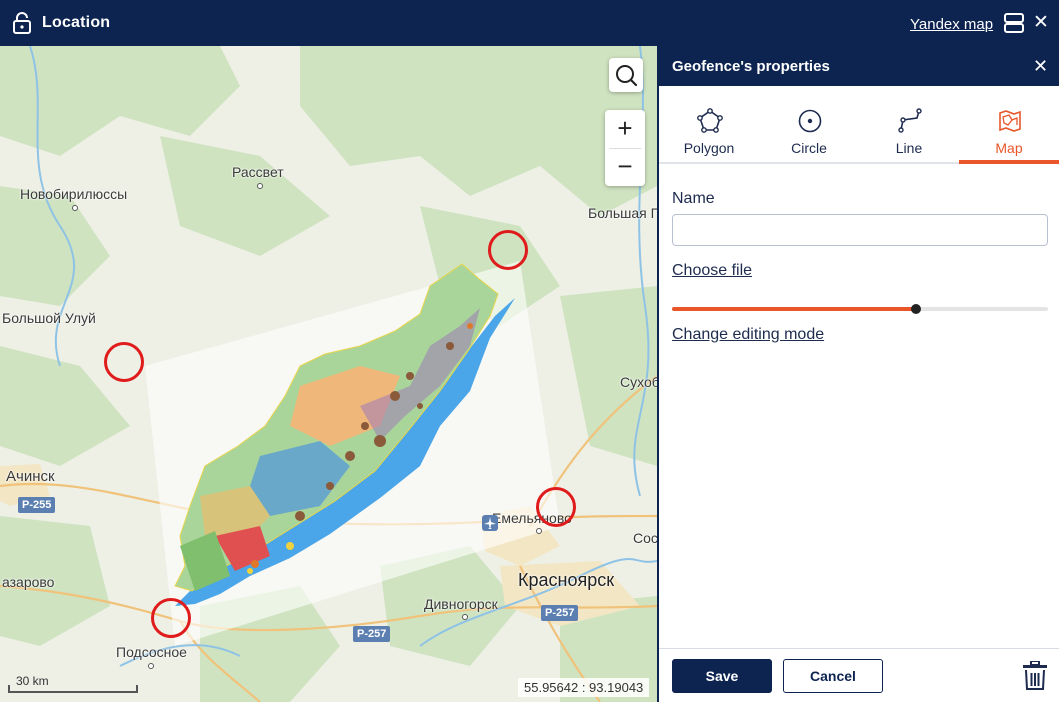 Image resolution: width=1059 pixels, height=702 pixels. What do you see at coordinates (566, 580) in the screenshot?
I see `place-label-krasnoyarsk: Красноярск` at bounding box center [566, 580].